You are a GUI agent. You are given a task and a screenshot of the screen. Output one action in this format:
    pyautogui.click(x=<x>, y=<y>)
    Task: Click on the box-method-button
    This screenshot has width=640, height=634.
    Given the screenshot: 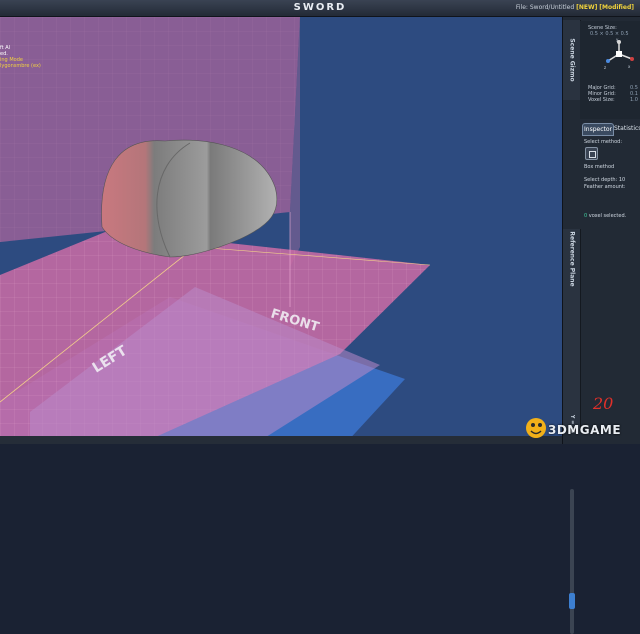 What is the action you would take?
    pyautogui.click(x=591, y=153)
    